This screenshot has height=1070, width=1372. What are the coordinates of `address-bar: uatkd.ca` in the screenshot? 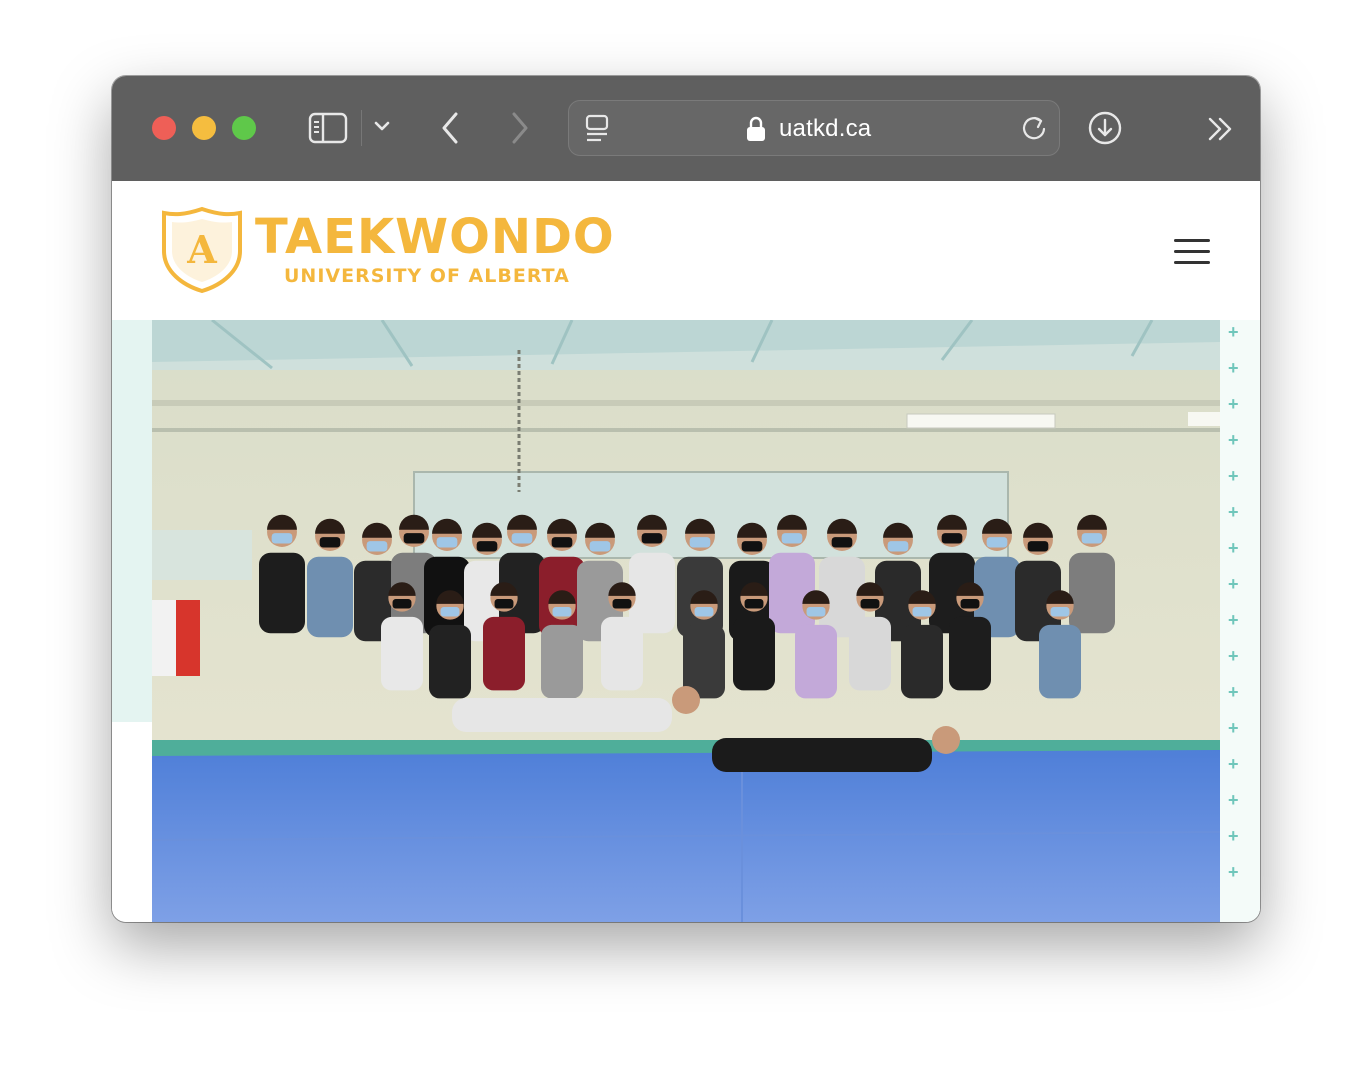 It's located at (814, 128).